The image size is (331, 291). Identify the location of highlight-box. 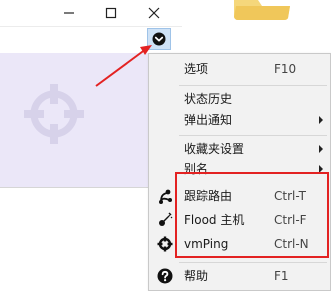
(252, 215).